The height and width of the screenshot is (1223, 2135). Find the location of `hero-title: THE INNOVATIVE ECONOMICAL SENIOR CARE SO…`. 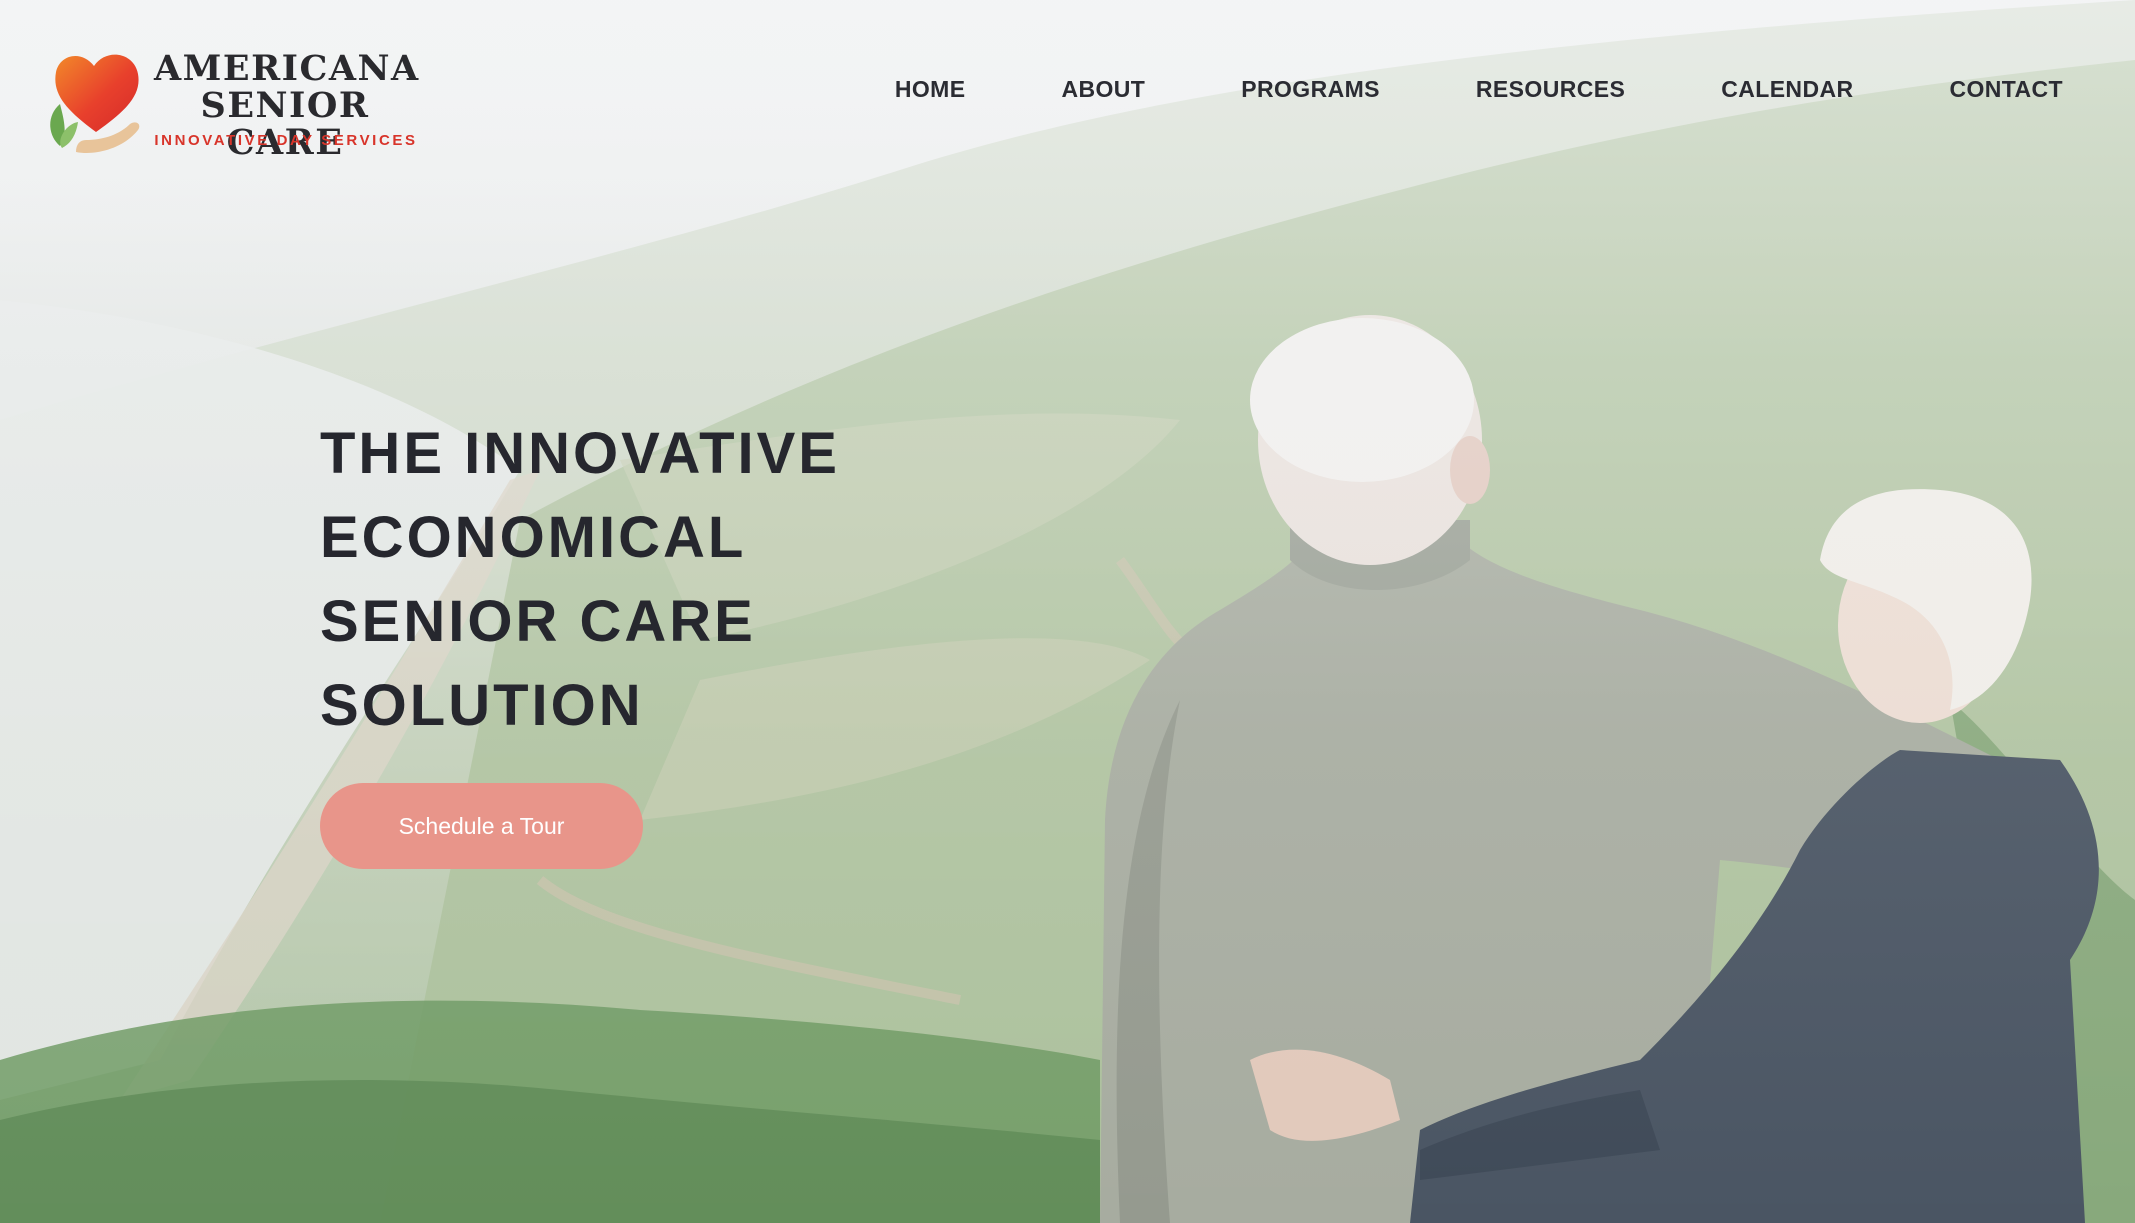

hero-title: THE INNOVATIVE ECONOMICAL SENIOR CARE SO… is located at coordinates (680, 580).